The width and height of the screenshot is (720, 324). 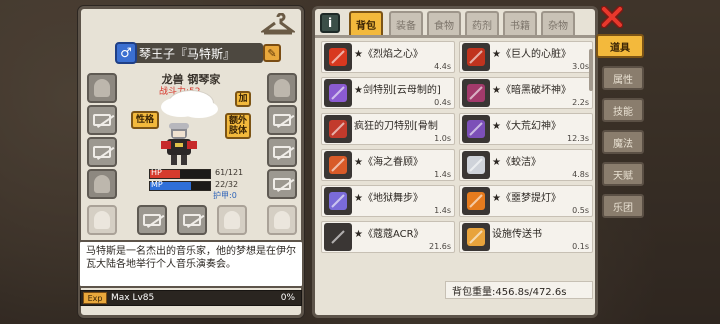 What do you see at coordinates (476, 57) in the screenshot?
I see `giant-heart-armor-icon` at bounding box center [476, 57].